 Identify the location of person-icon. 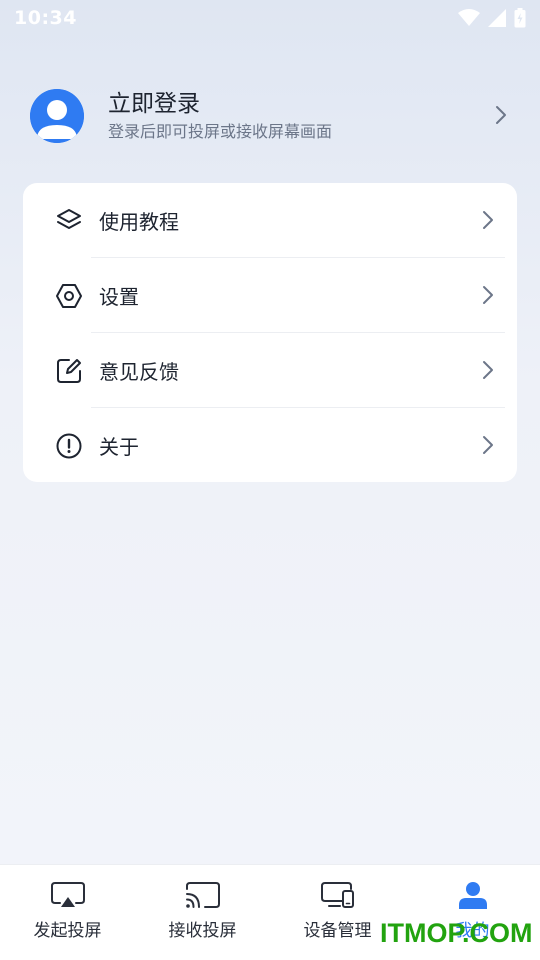
(473, 895).